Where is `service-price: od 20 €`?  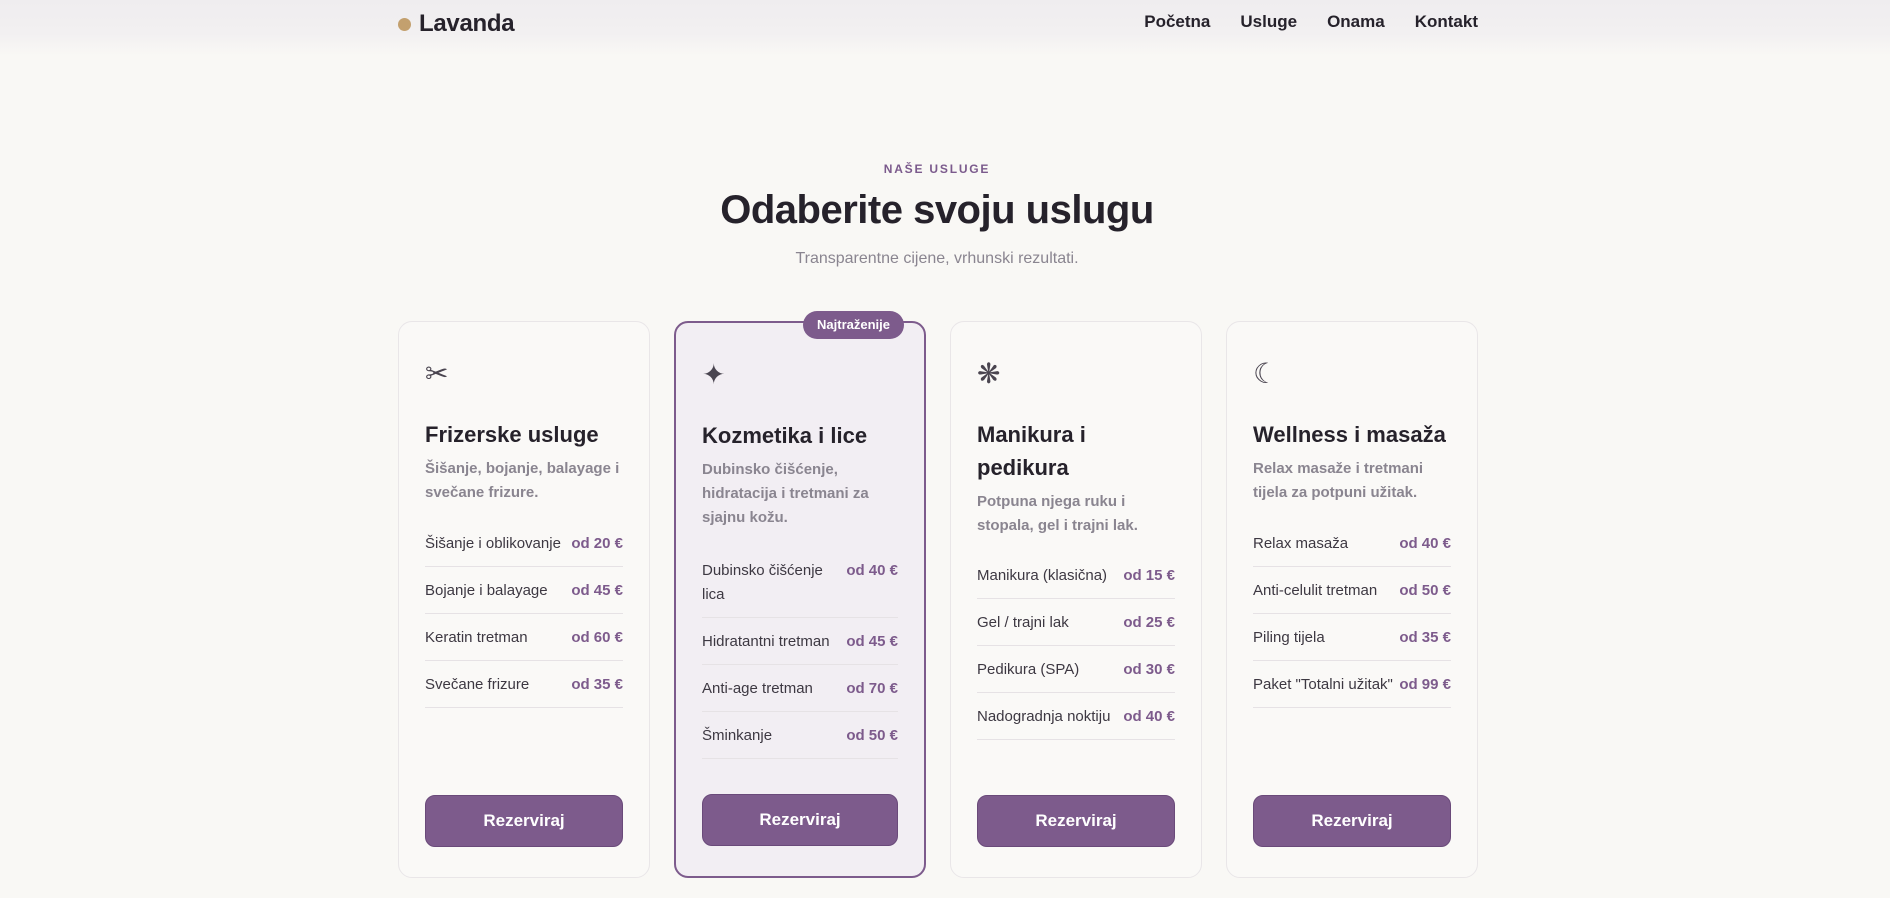 service-price: od 20 € is located at coordinates (597, 543).